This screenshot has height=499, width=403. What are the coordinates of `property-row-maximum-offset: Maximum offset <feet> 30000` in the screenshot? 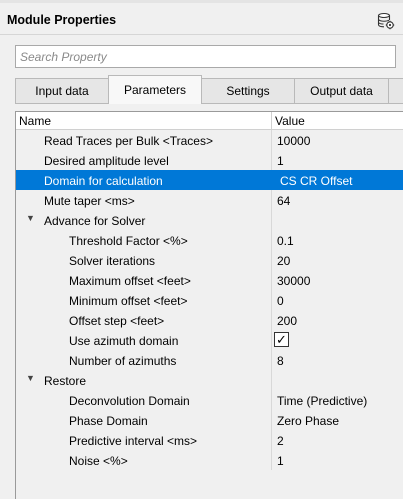 It's located at (209, 280).